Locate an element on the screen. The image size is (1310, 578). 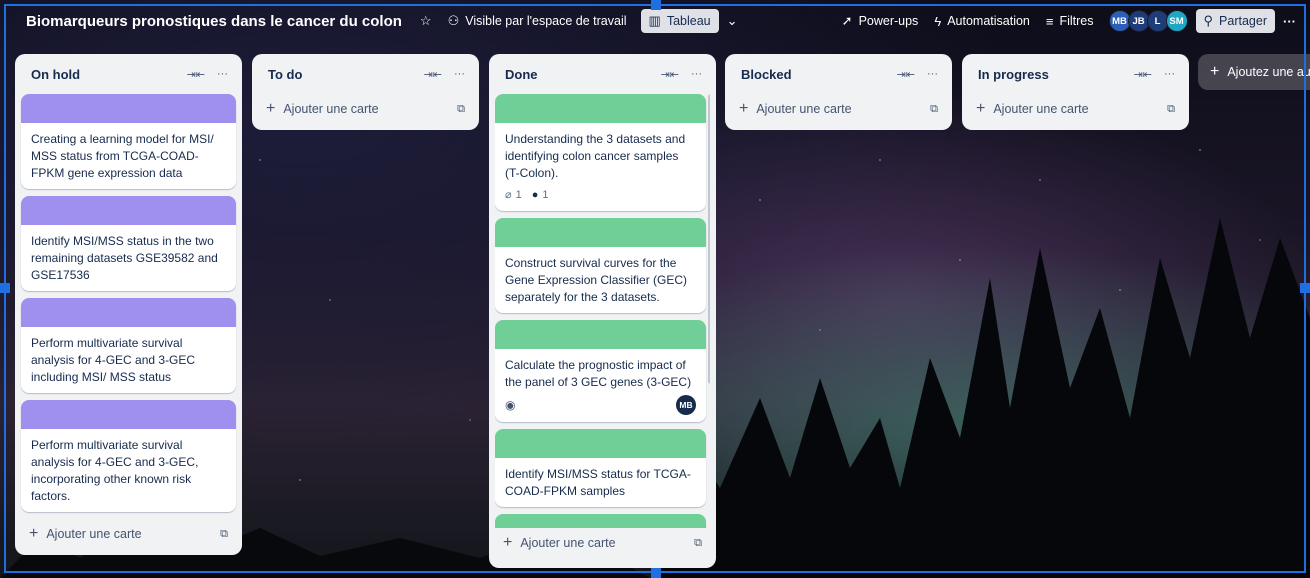
member-avatars: MB JB L SM is located at coordinates (1148, 21).